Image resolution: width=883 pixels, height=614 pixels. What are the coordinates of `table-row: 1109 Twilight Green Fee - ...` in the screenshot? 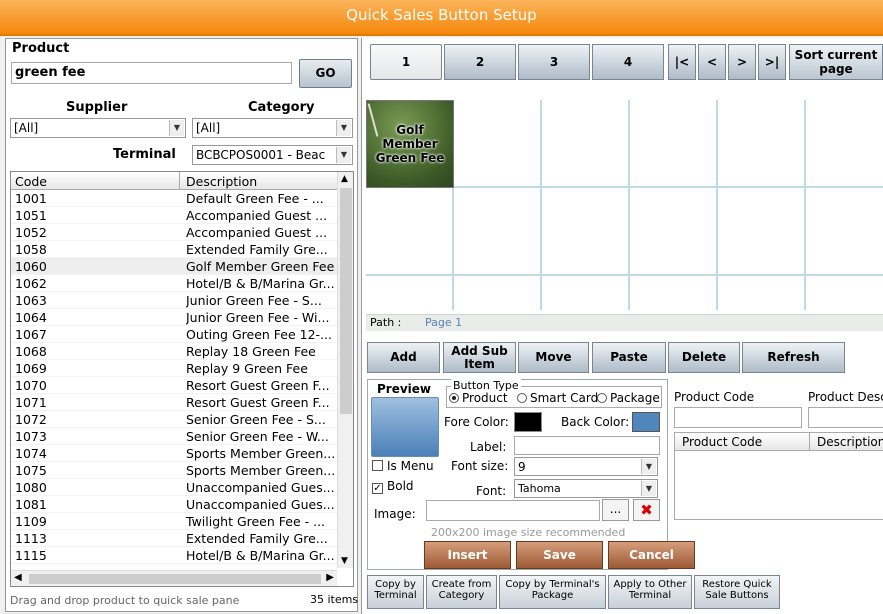 It's located at (182, 521).